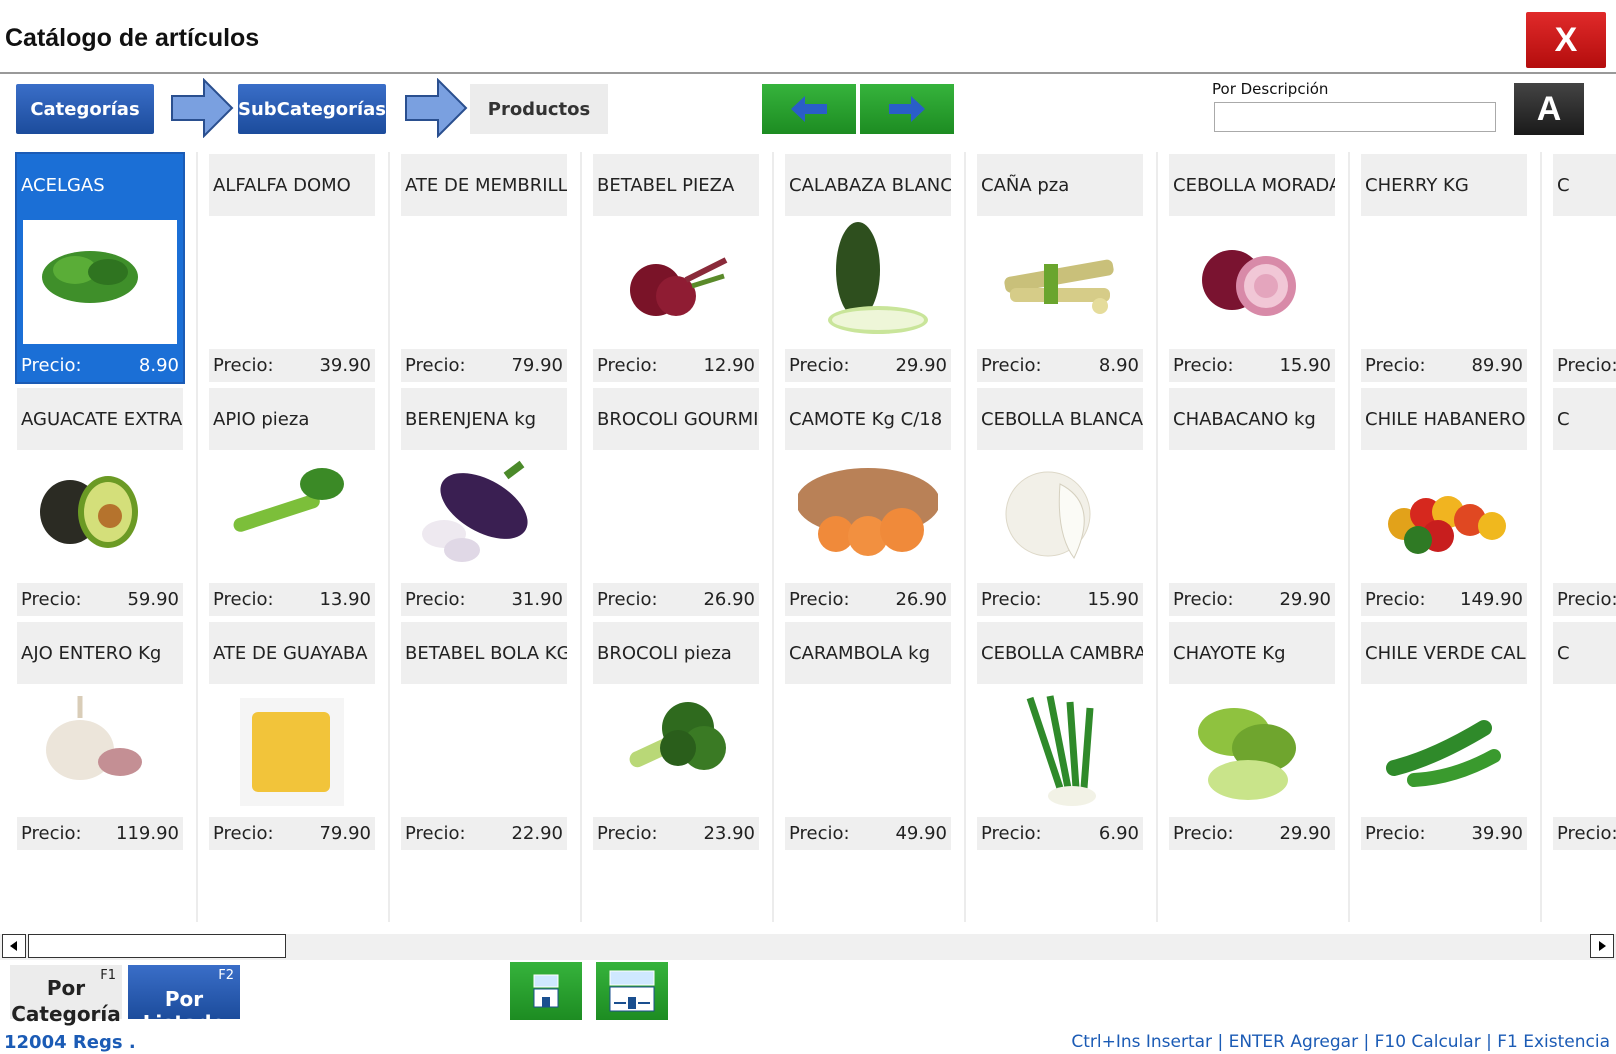 This screenshot has width=1616, height=1054. What do you see at coordinates (676, 419) in the screenshot?
I see `product-name: BROCOLI GOURMI` at bounding box center [676, 419].